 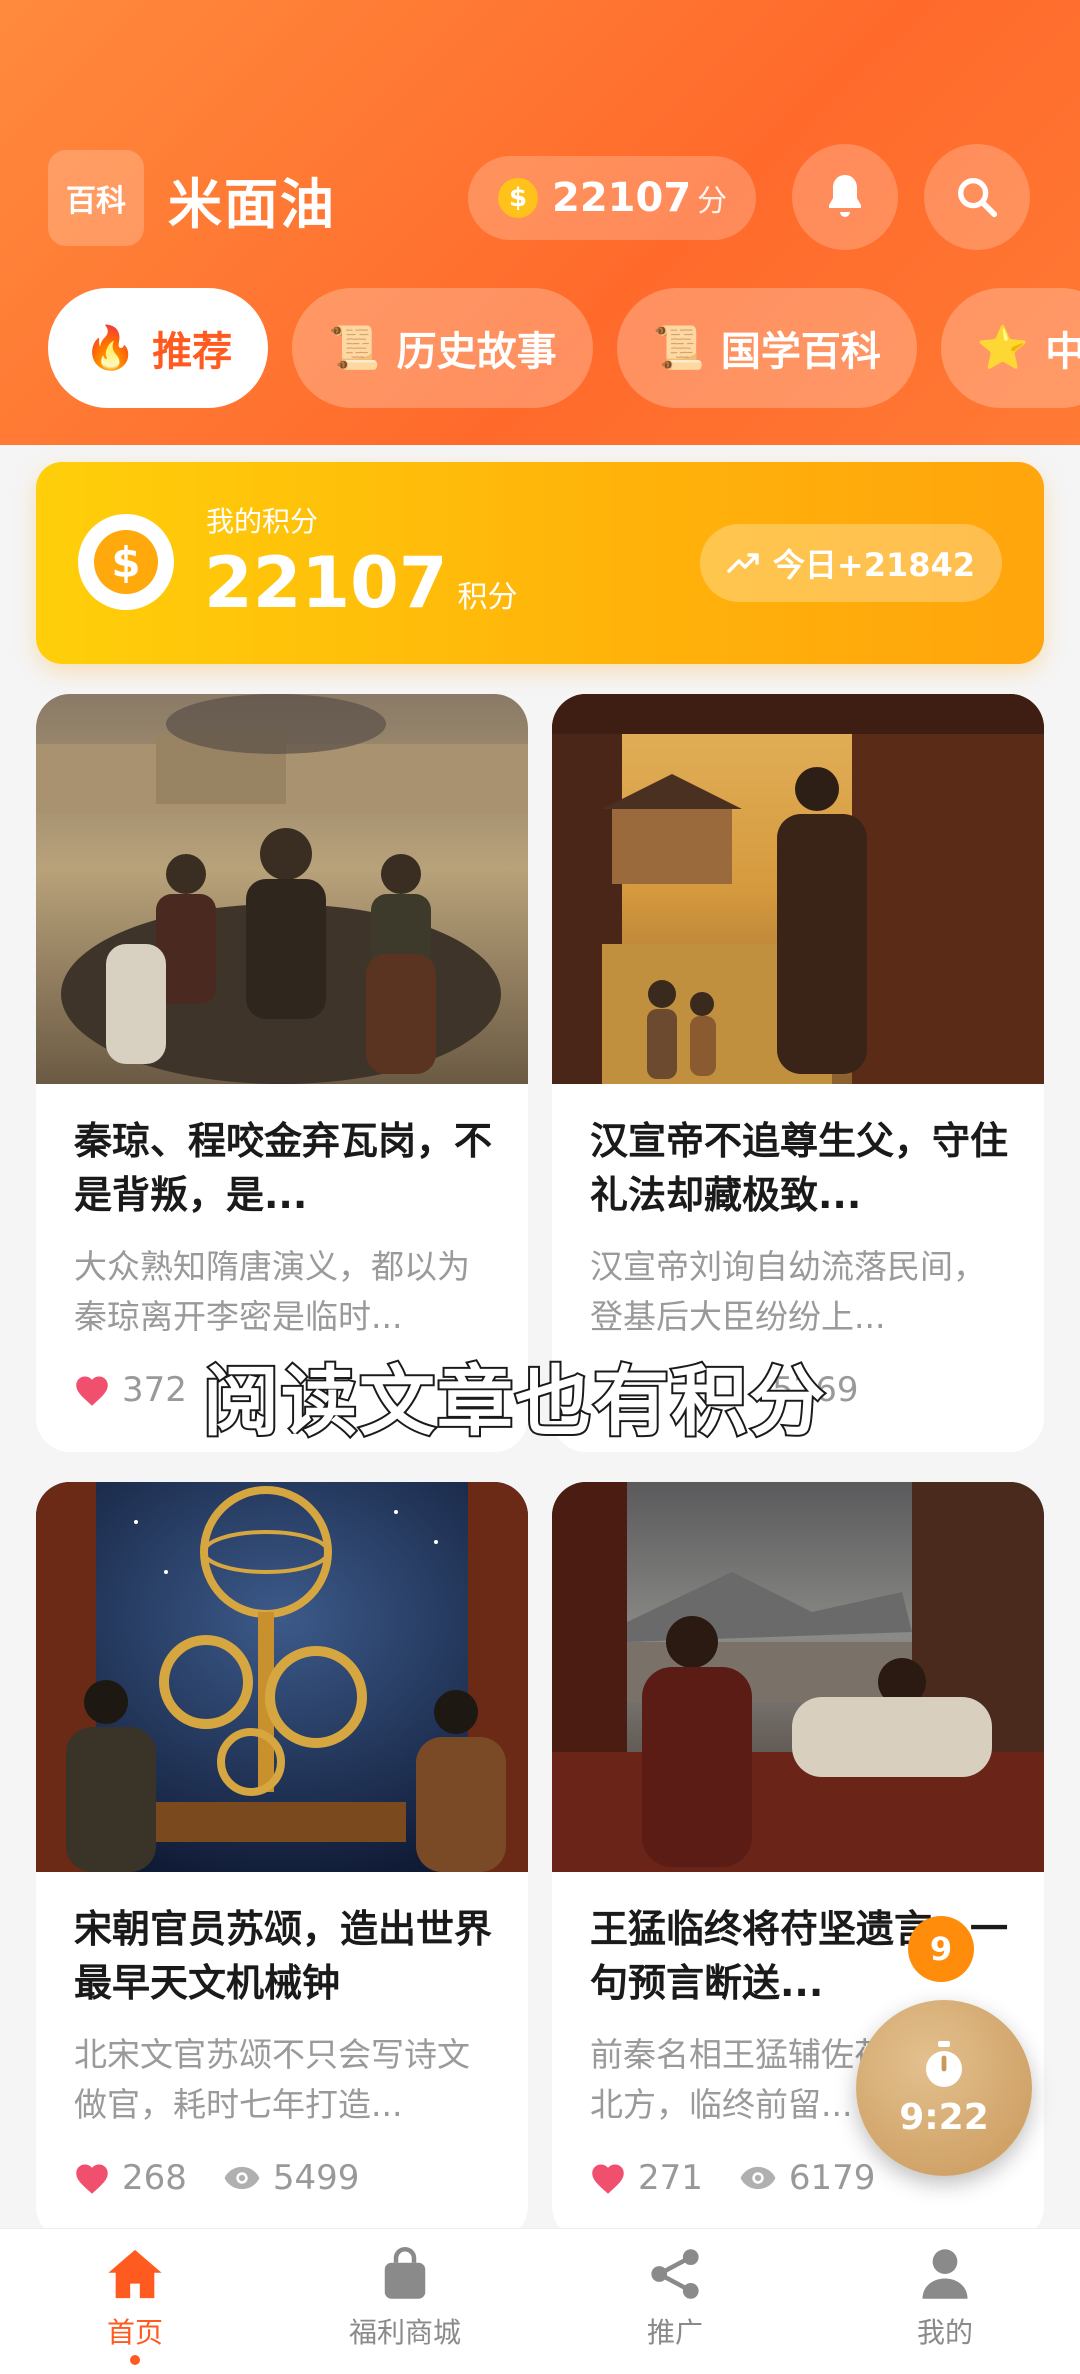 What do you see at coordinates (135, 2274) in the screenshot?
I see `home-icon` at bounding box center [135, 2274].